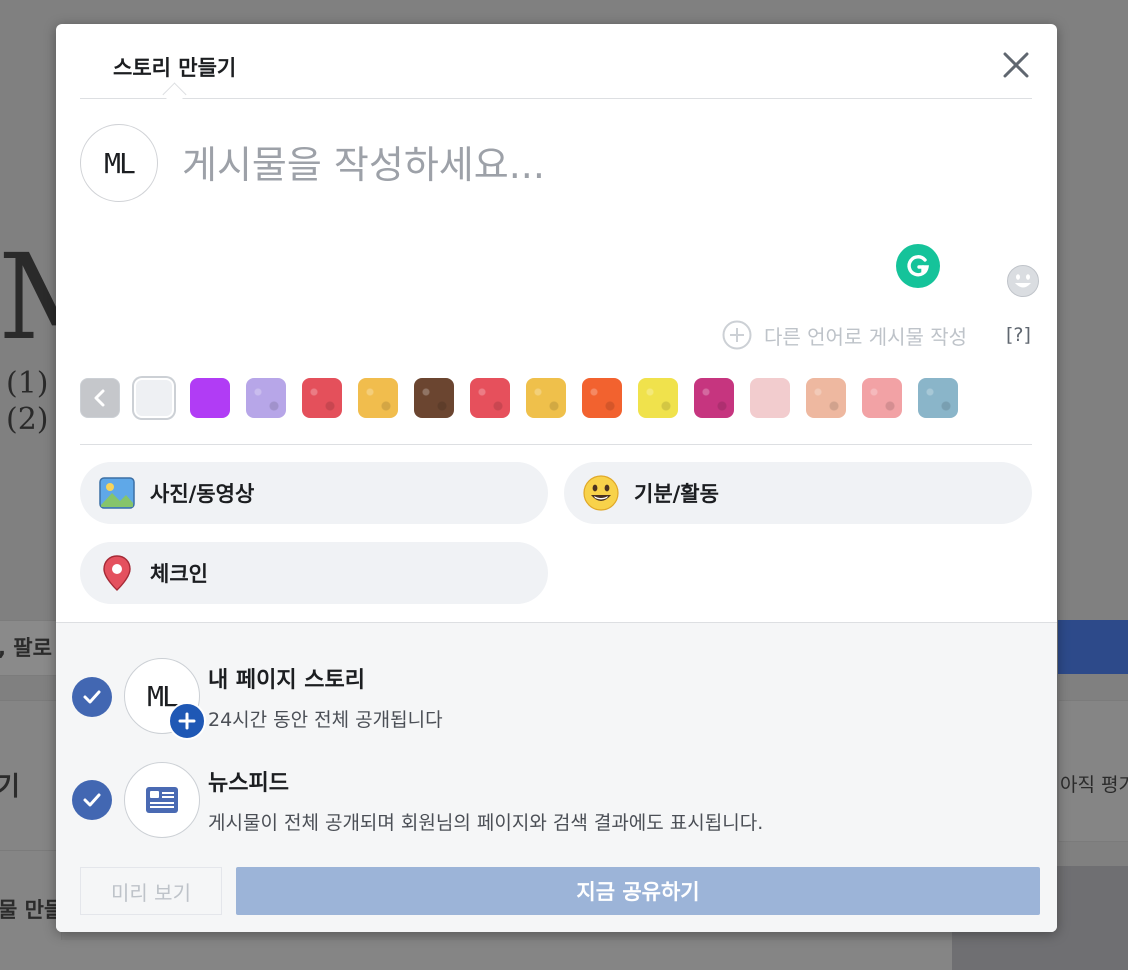  I want to click on help-link: [?], so click(1018, 335).